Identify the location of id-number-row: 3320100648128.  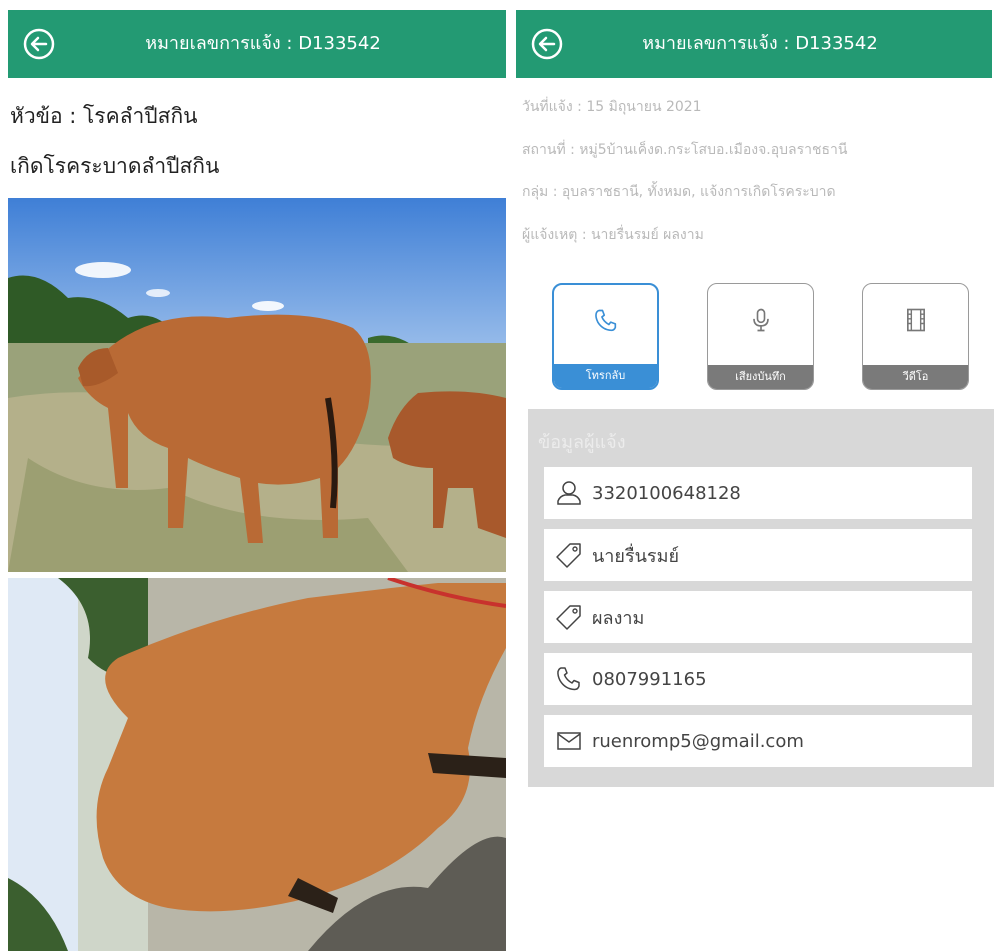
(758, 493).